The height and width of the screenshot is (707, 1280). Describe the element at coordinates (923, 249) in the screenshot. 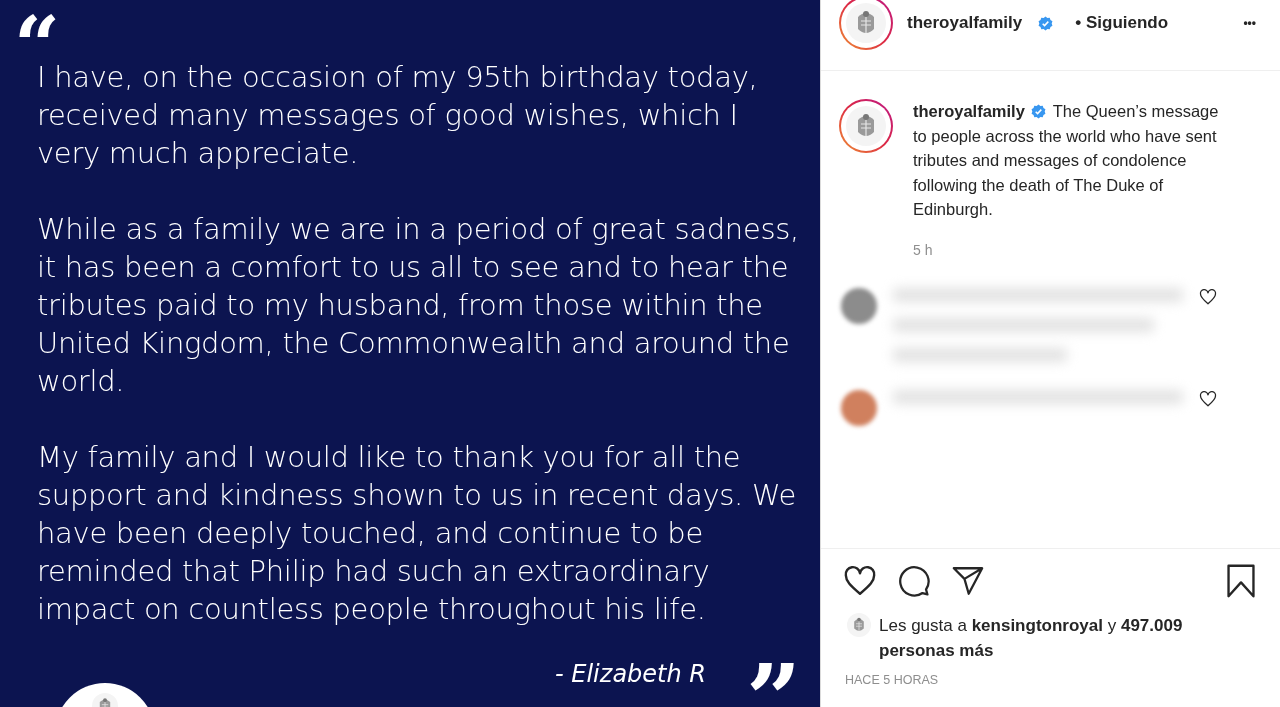

I see `post-time: 5 h` at that location.